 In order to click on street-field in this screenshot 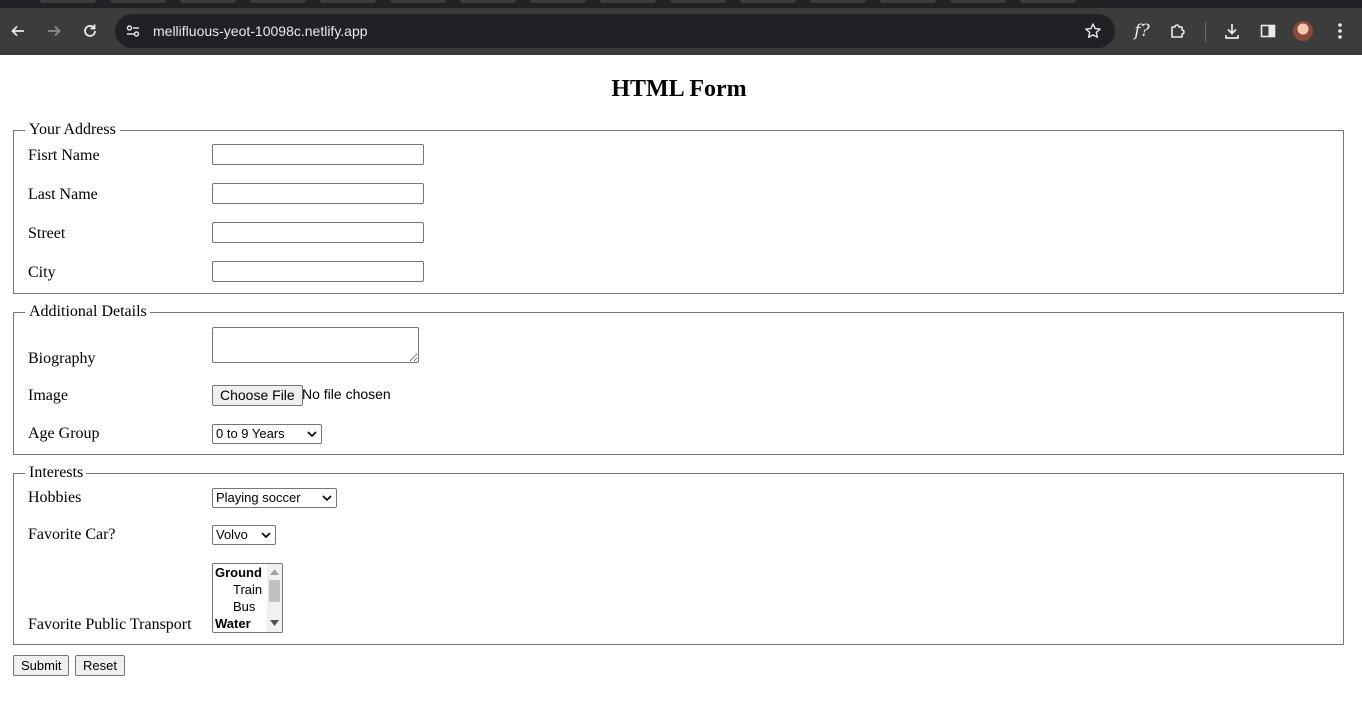, I will do `click(318, 232)`.